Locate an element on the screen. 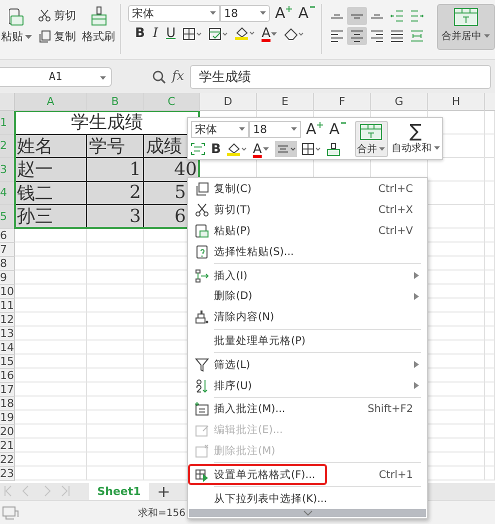  macro-icon is located at coordinates (11, 512).